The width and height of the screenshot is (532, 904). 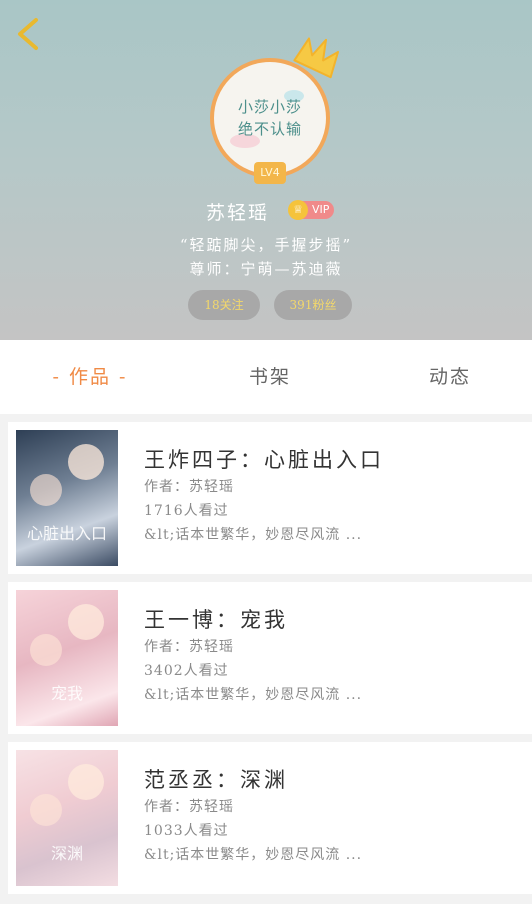 I want to click on book-cover: 深渊, so click(x=67, y=818).